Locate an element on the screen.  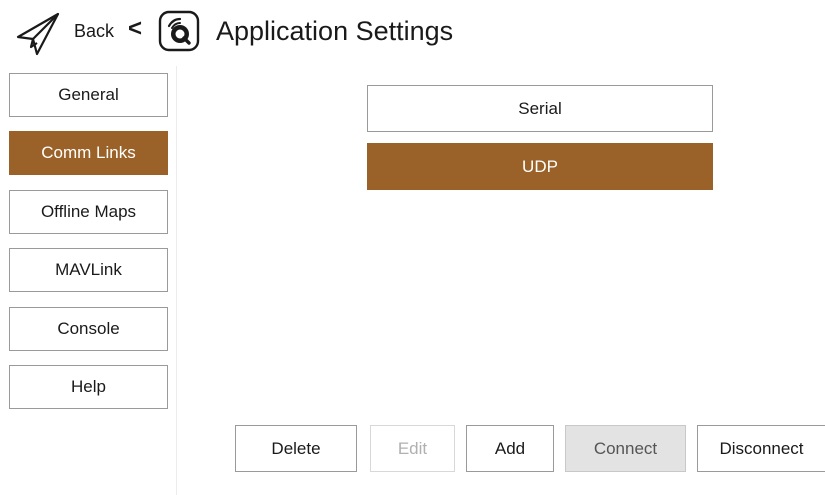
header: Back < Application Settings is located at coordinates (412, 33).